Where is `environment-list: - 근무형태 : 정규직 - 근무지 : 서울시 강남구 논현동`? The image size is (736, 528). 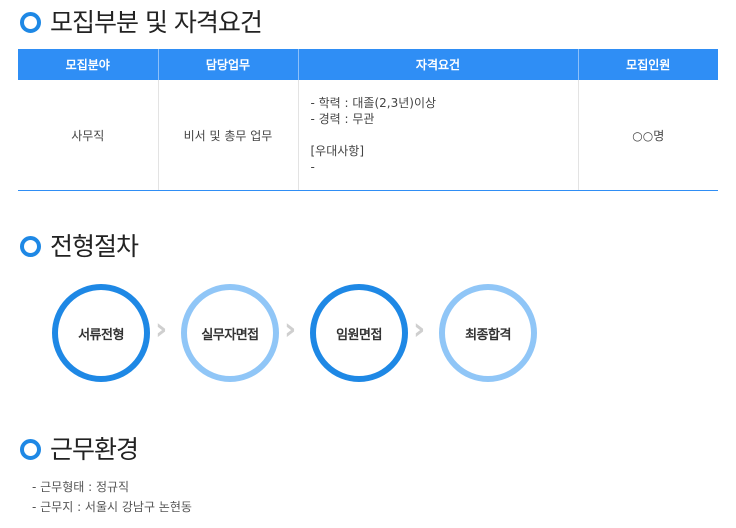
environment-list: - 근무형태 : 정규직 - 근무지 : 서울시 강남구 논현동 is located at coordinates (112, 497).